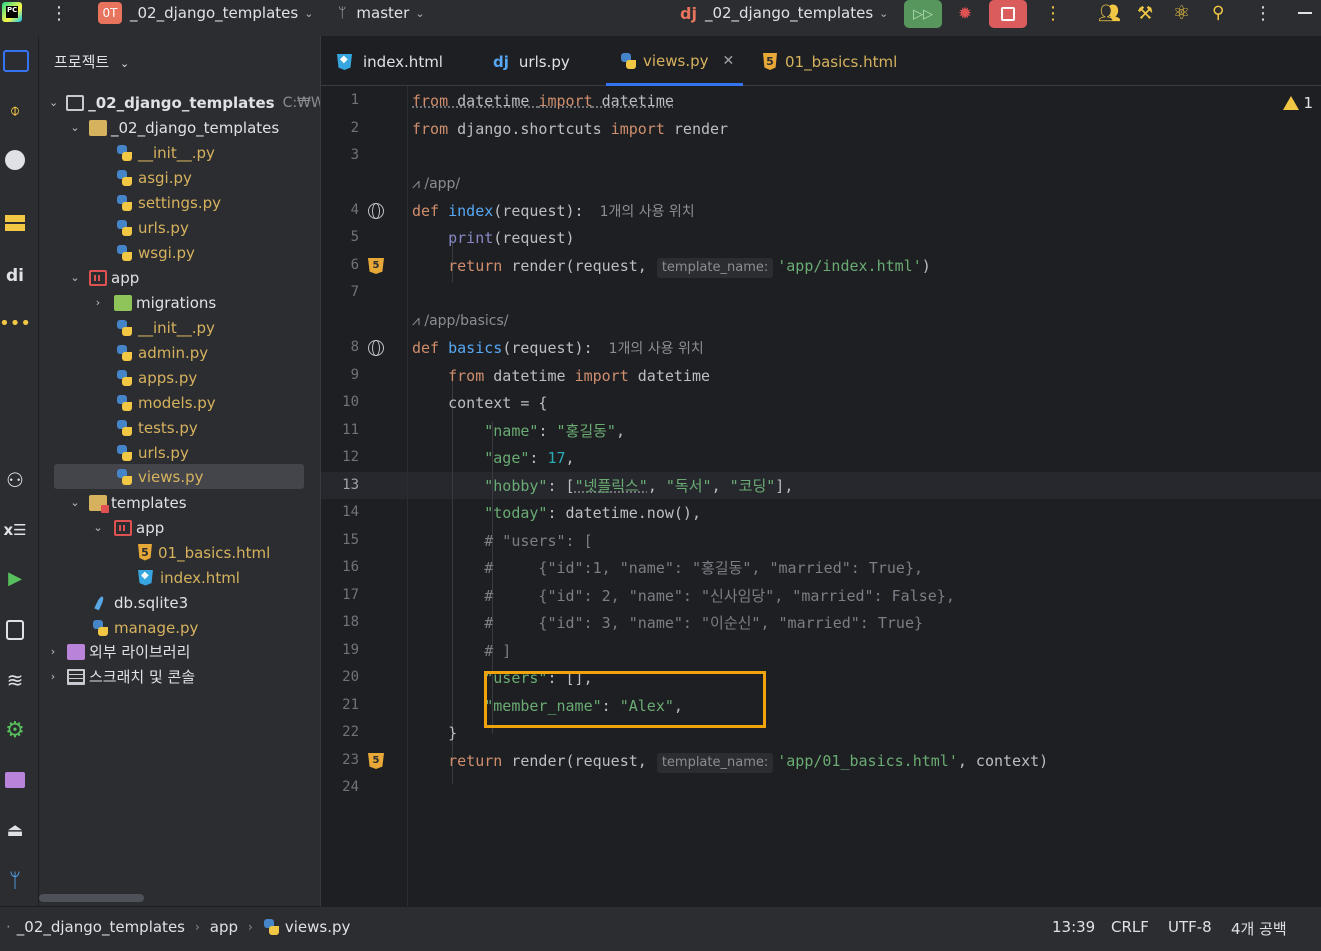 This screenshot has height=951, width=1321. I want to click on code-comment: # "users": [, so click(538, 541).